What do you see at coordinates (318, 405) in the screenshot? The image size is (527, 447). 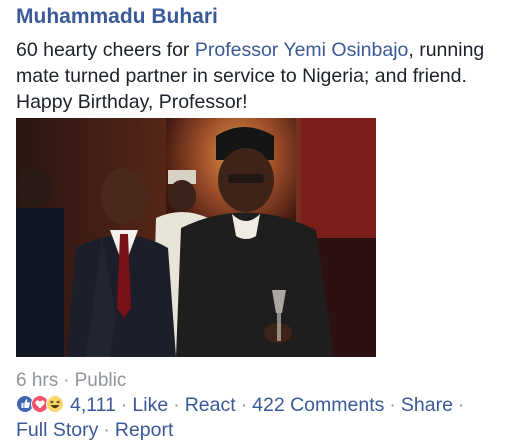 I see `comments-link: 422 Comments` at bounding box center [318, 405].